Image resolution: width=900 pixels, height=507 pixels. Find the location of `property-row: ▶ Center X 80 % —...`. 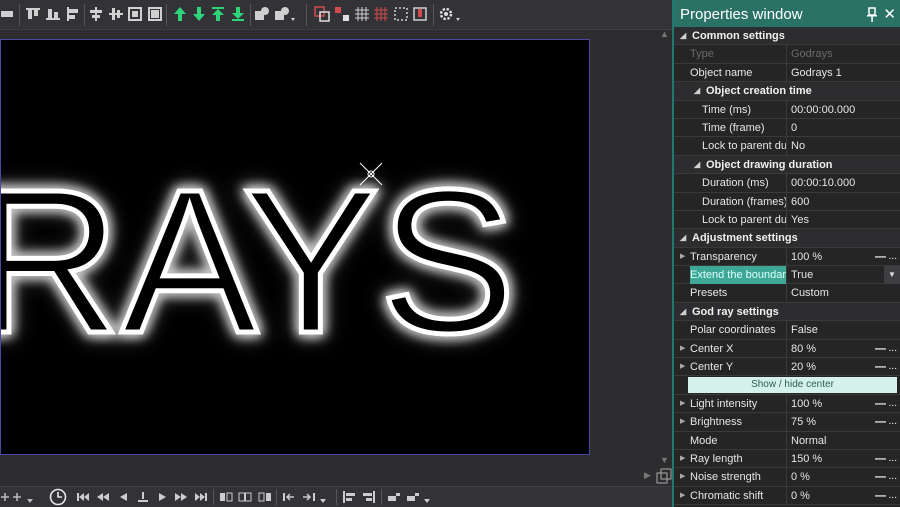

property-row: ▶ Center X 80 % —... is located at coordinates (787, 349).